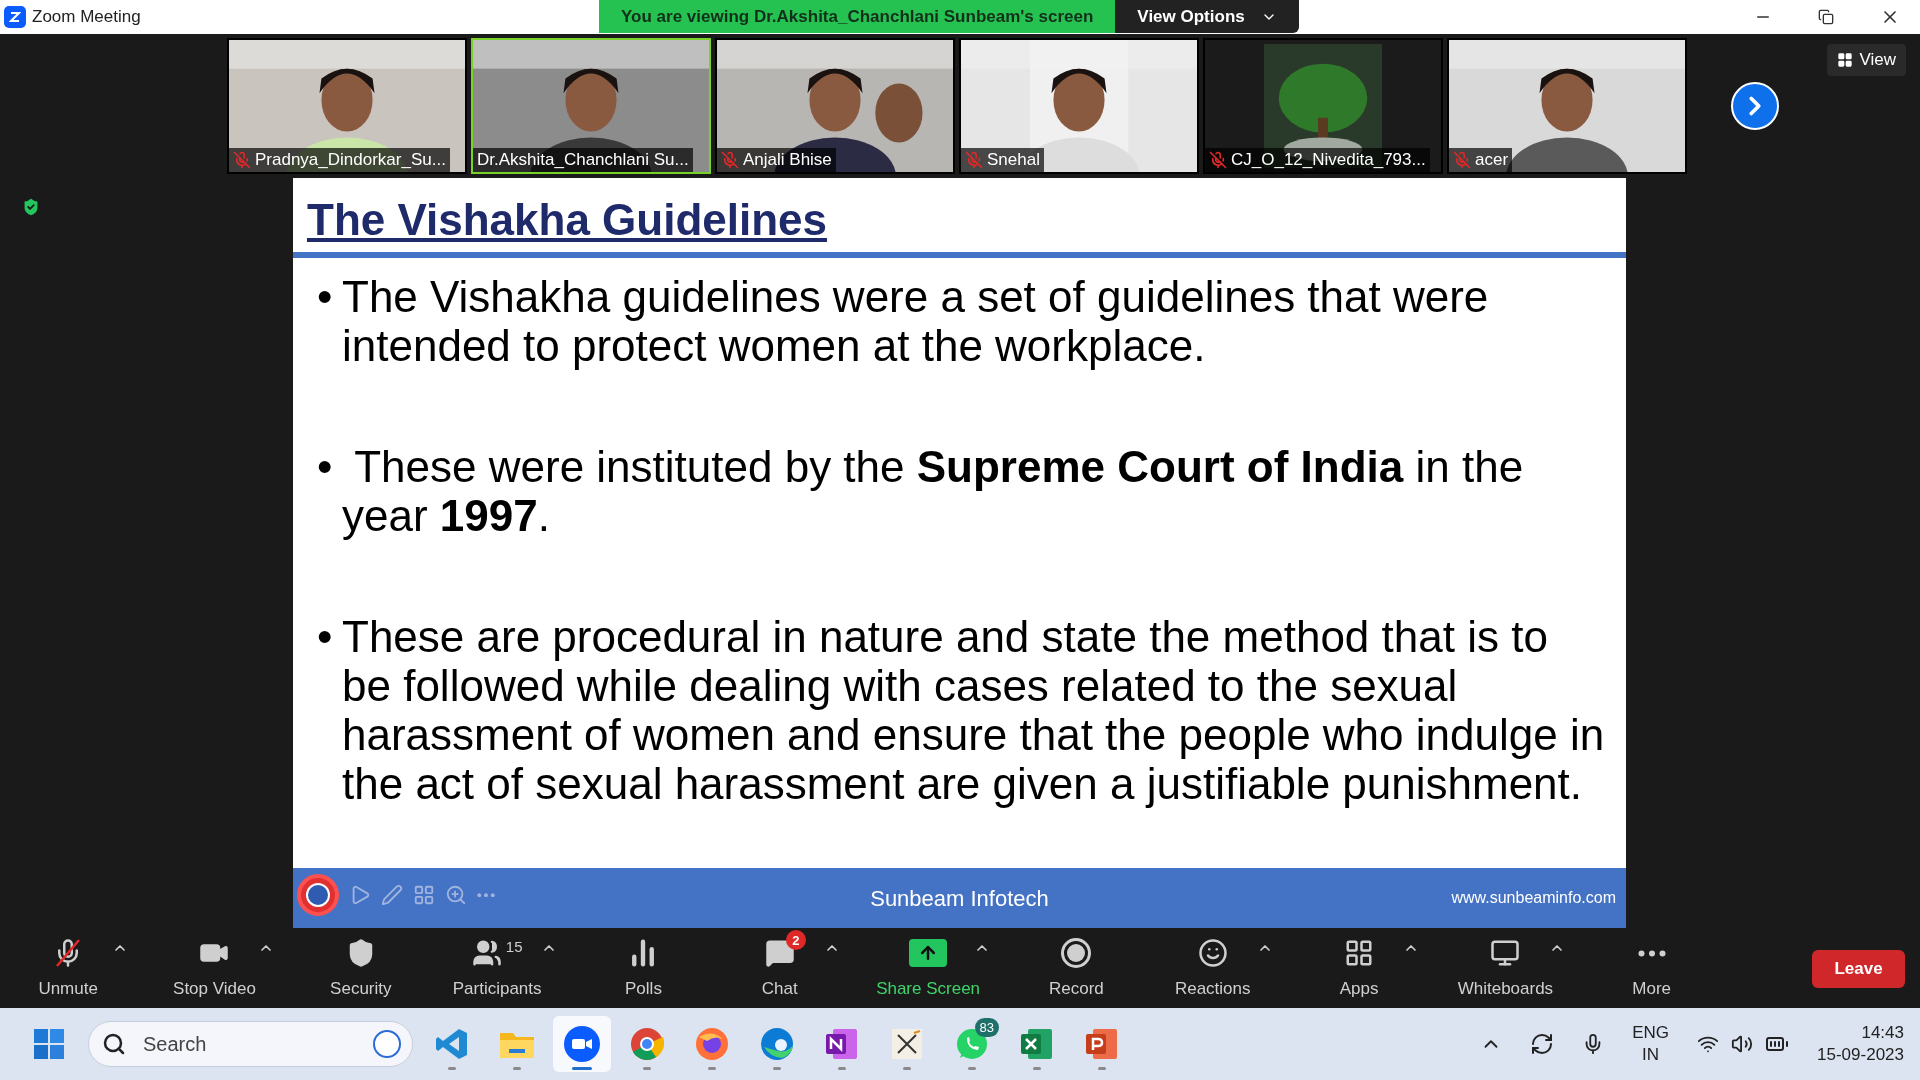 This screenshot has height=1080, width=1920. Describe the element at coordinates (360, 969) in the screenshot. I see `toolbar-button: Security` at that location.